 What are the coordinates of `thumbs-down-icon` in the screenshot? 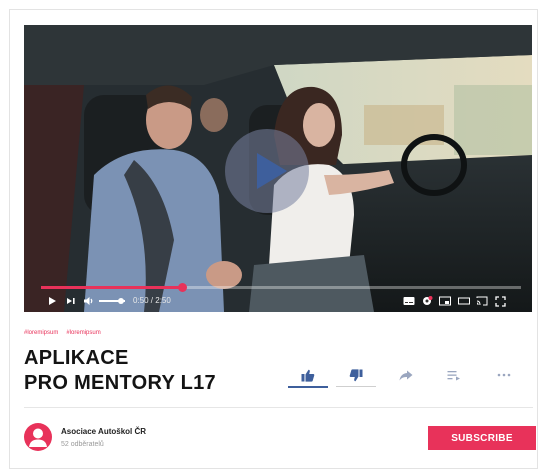 It's located at (356, 374).